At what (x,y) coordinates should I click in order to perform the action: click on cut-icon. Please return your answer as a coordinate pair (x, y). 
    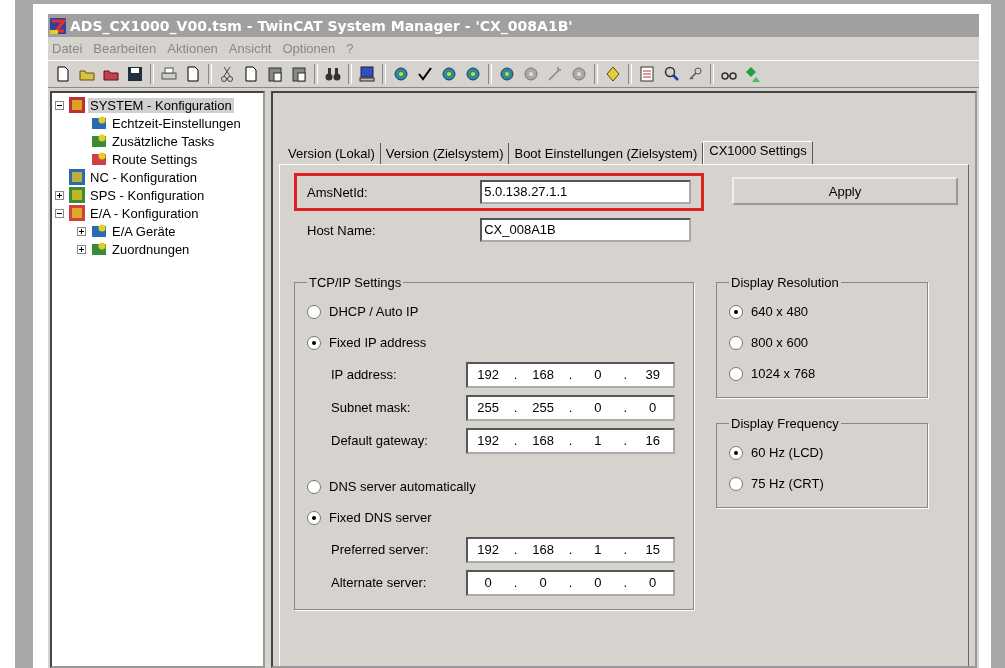
    Looking at the image, I should click on (227, 74).